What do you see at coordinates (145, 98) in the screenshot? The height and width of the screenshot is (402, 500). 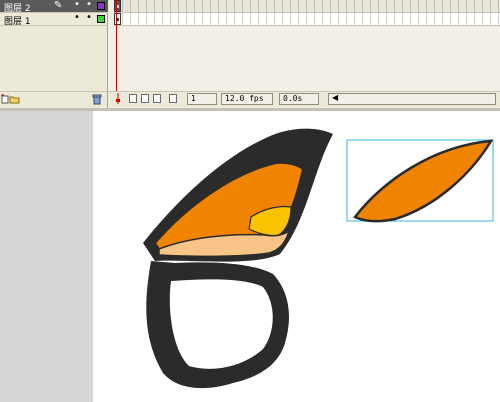 I see `onion-skin-outlines-icon` at bounding box center [145, 98].